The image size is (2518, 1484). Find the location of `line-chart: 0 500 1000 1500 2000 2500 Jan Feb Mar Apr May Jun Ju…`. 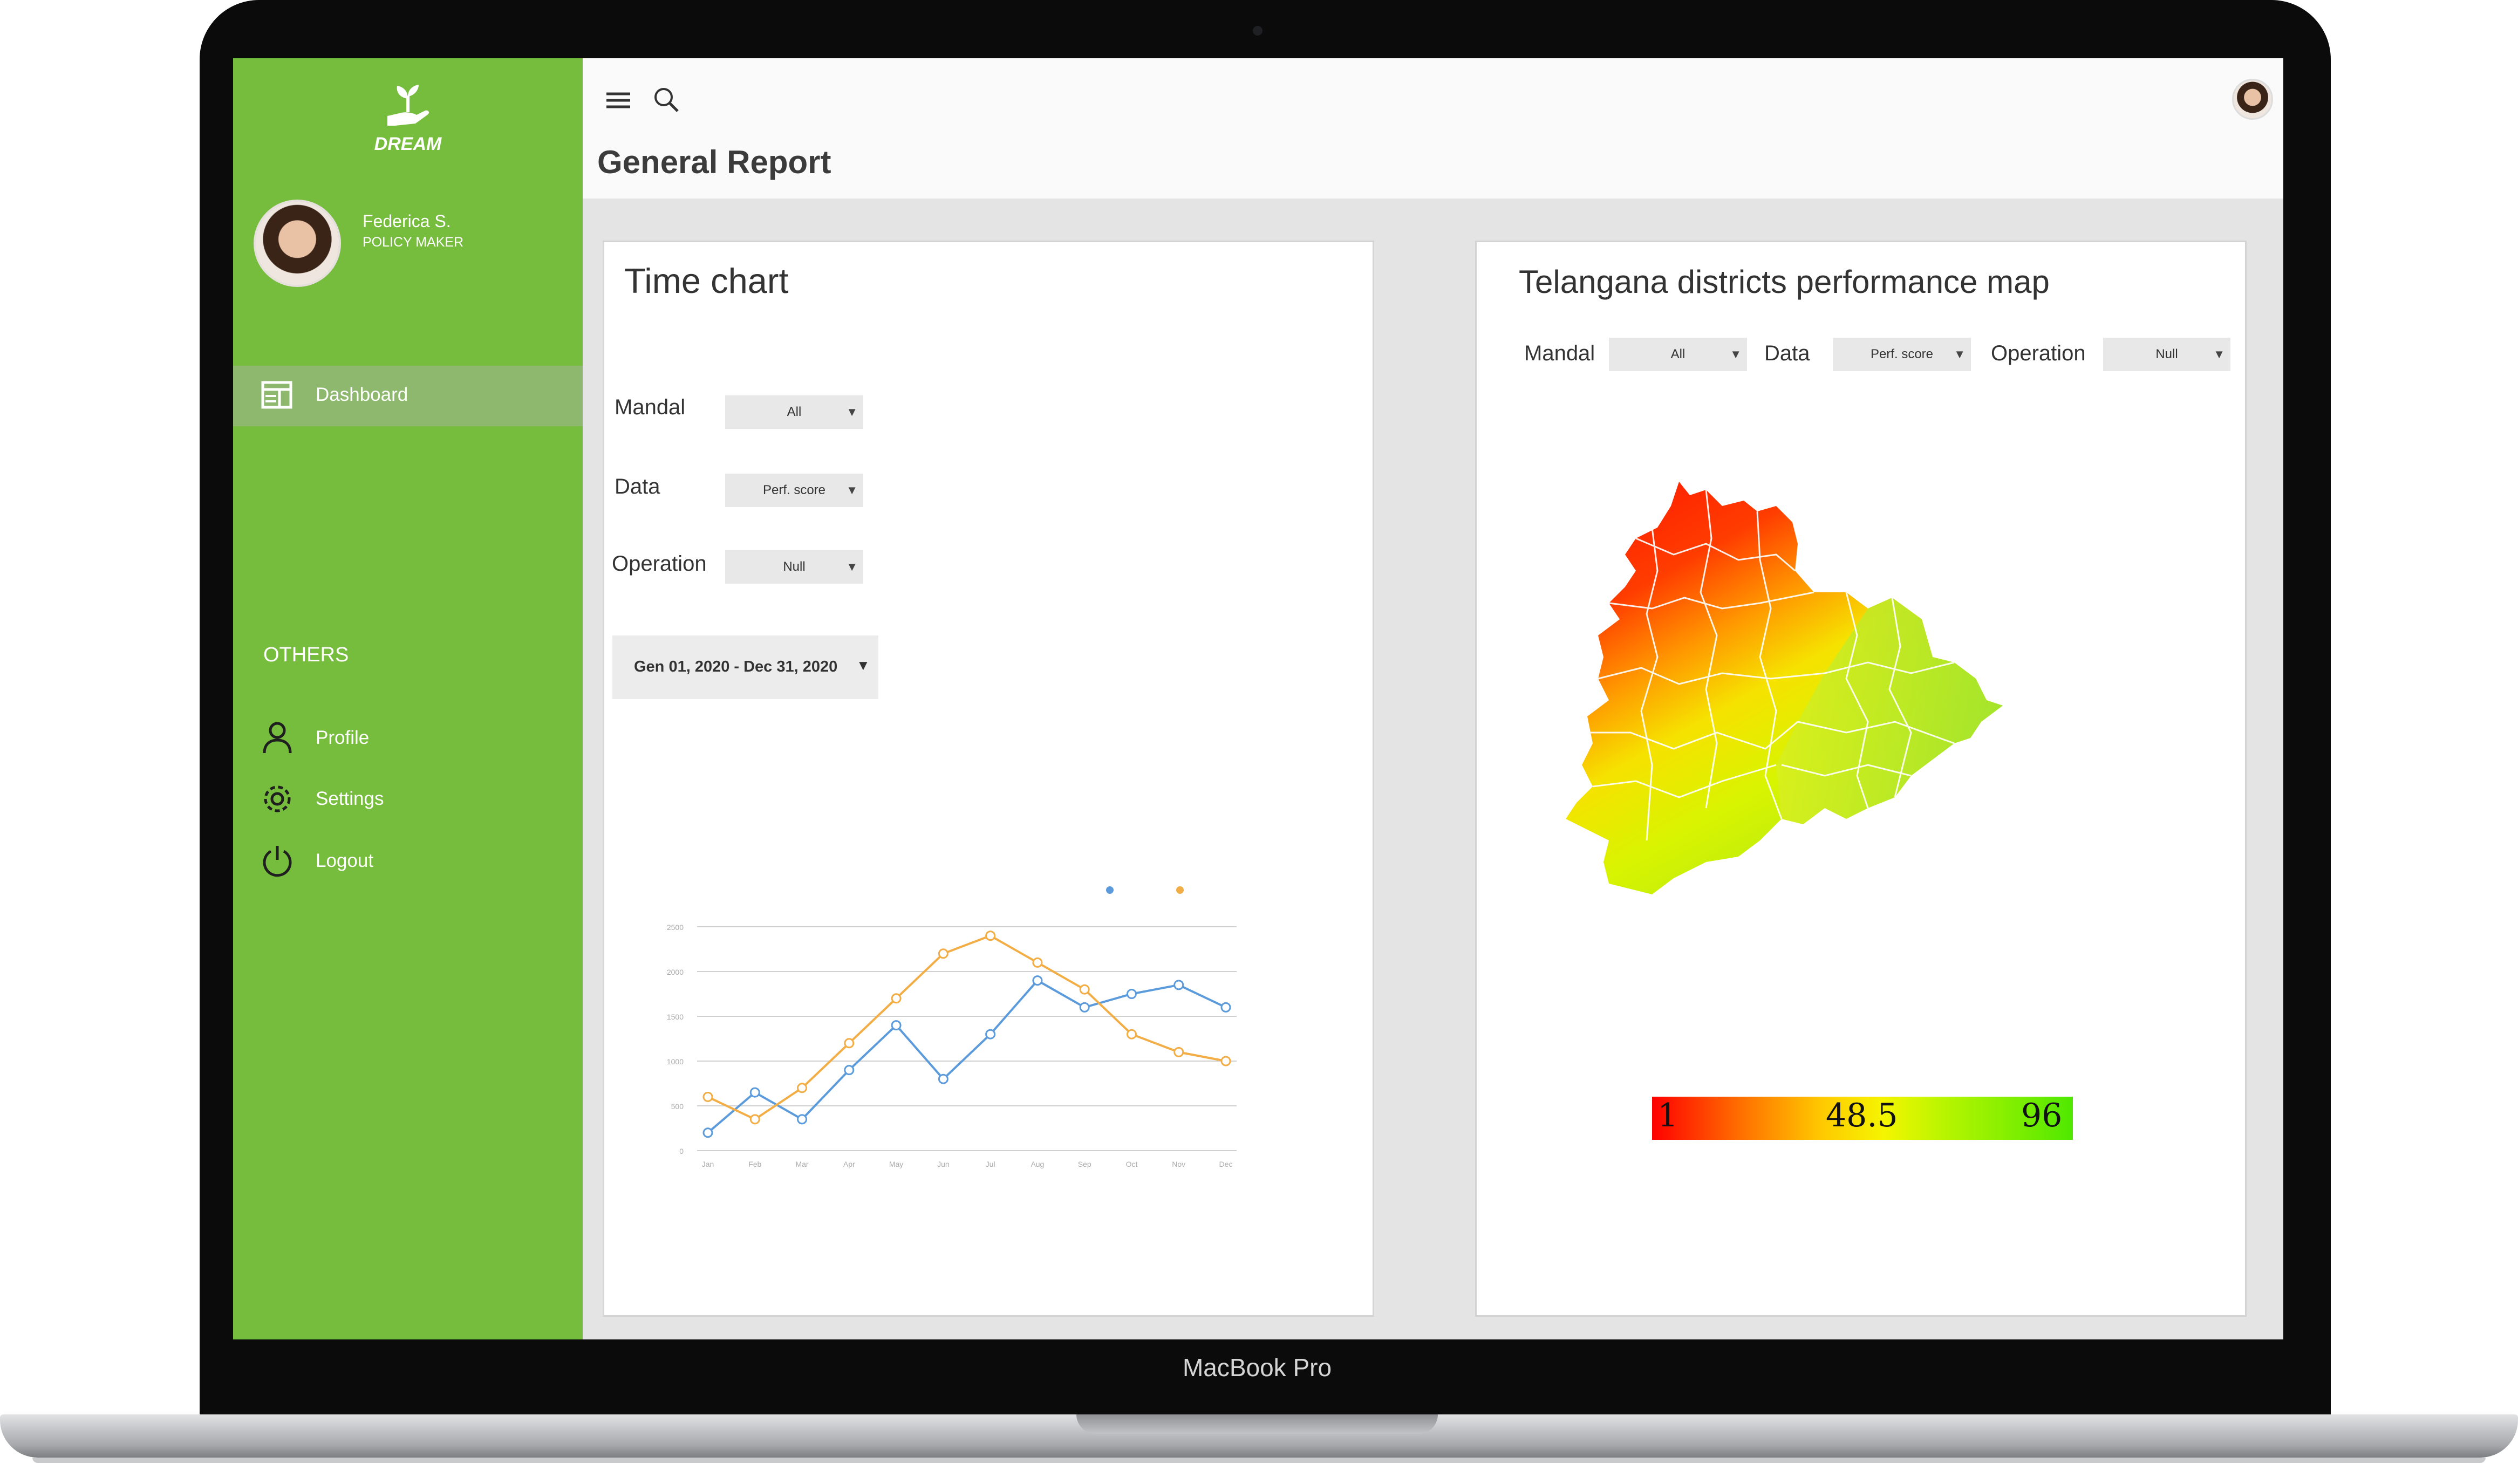

line-chart: 0 500 1000 1500 2000 2500 Jan Feb Mar Apr May Jun Ju… is located at coordinates (952, 1027).